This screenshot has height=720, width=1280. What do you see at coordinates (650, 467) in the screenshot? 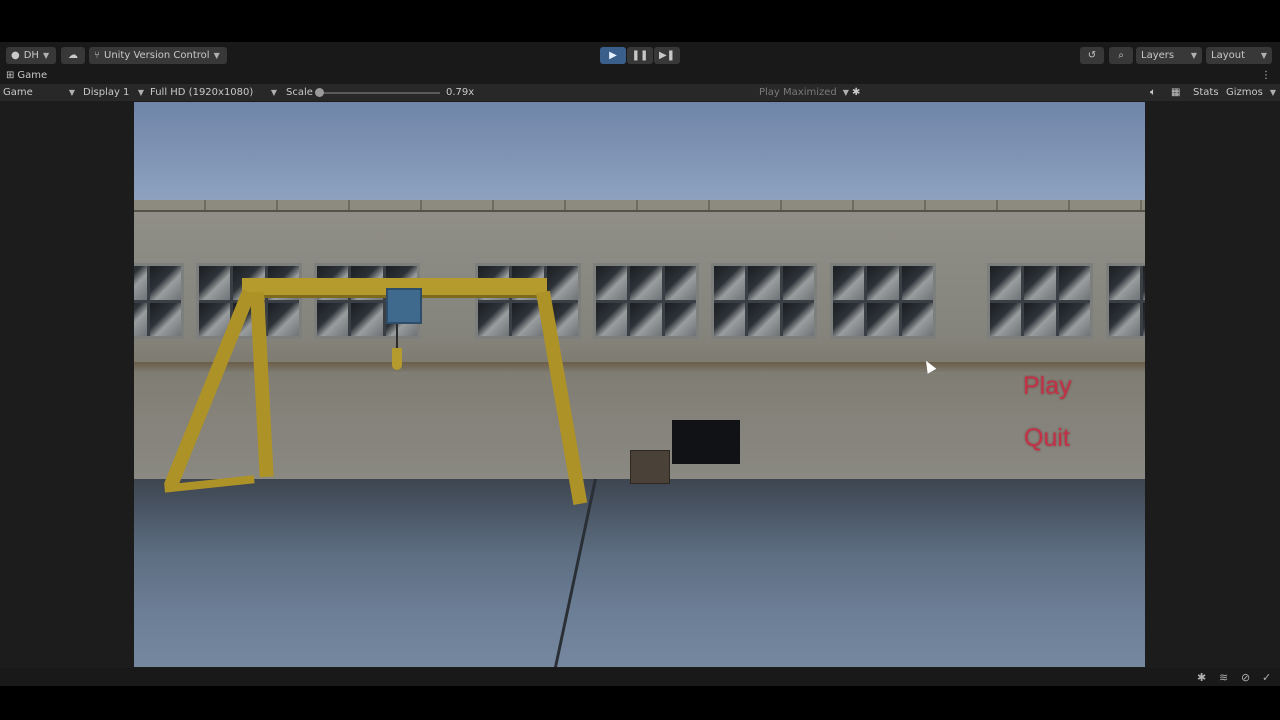
I see `wooden-crate` at bounding box center [650, 467].